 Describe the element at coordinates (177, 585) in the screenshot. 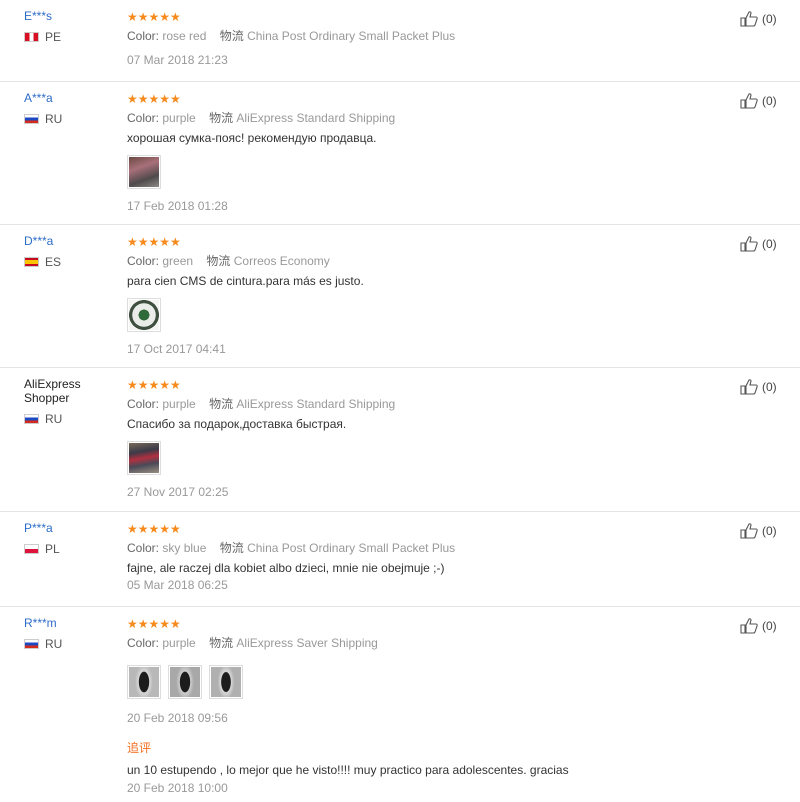

I see `review-date: 05 Mar 2018 06:25` at that location.